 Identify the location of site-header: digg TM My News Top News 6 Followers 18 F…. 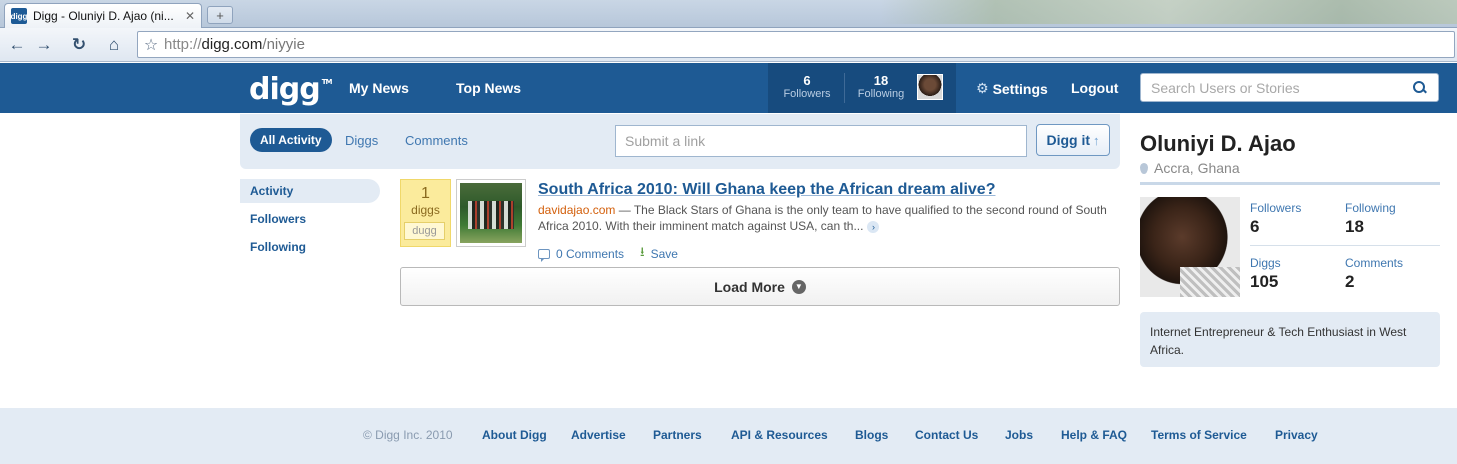
(728, 88).